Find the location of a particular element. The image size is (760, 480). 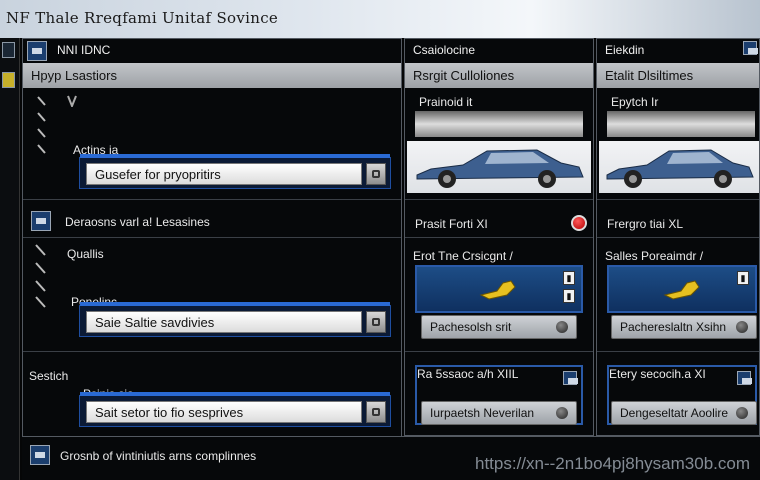

right-subheader: Etalit Dlsiltimes is located at coordinates (678, 75).